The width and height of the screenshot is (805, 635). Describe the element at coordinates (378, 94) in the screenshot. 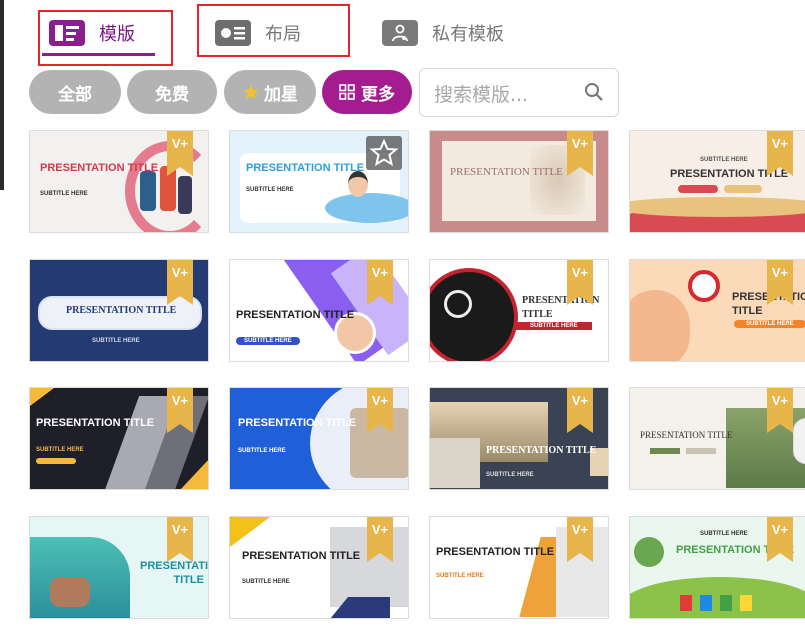

I see `filter-more-label: 更多` at that location.